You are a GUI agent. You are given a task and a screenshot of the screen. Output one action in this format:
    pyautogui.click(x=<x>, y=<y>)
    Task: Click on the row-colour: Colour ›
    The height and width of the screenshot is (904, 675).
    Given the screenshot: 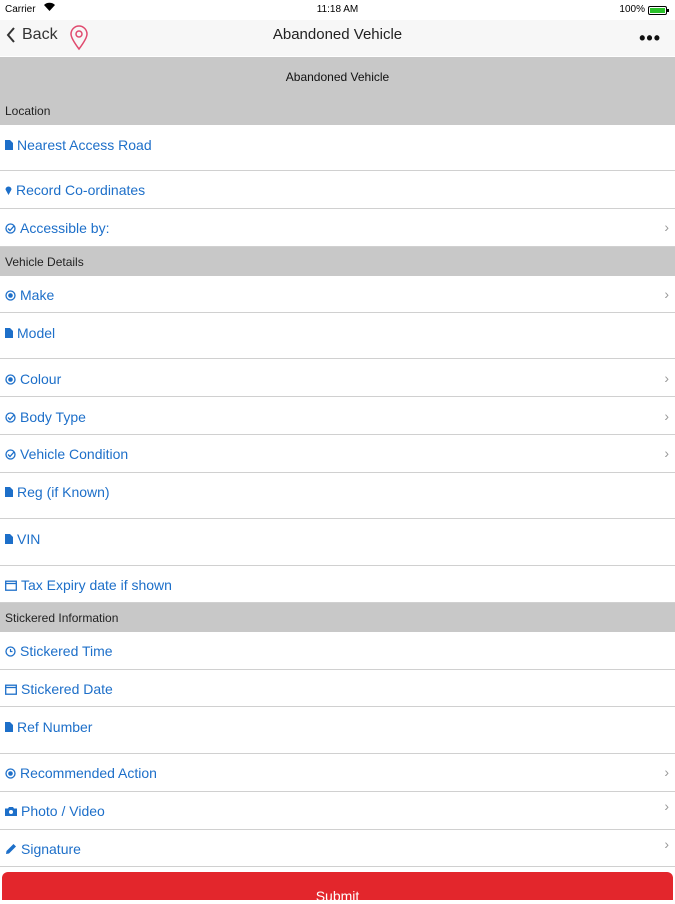 What is the action you would take?
    pyautogui.click(x=337, y=378)
    